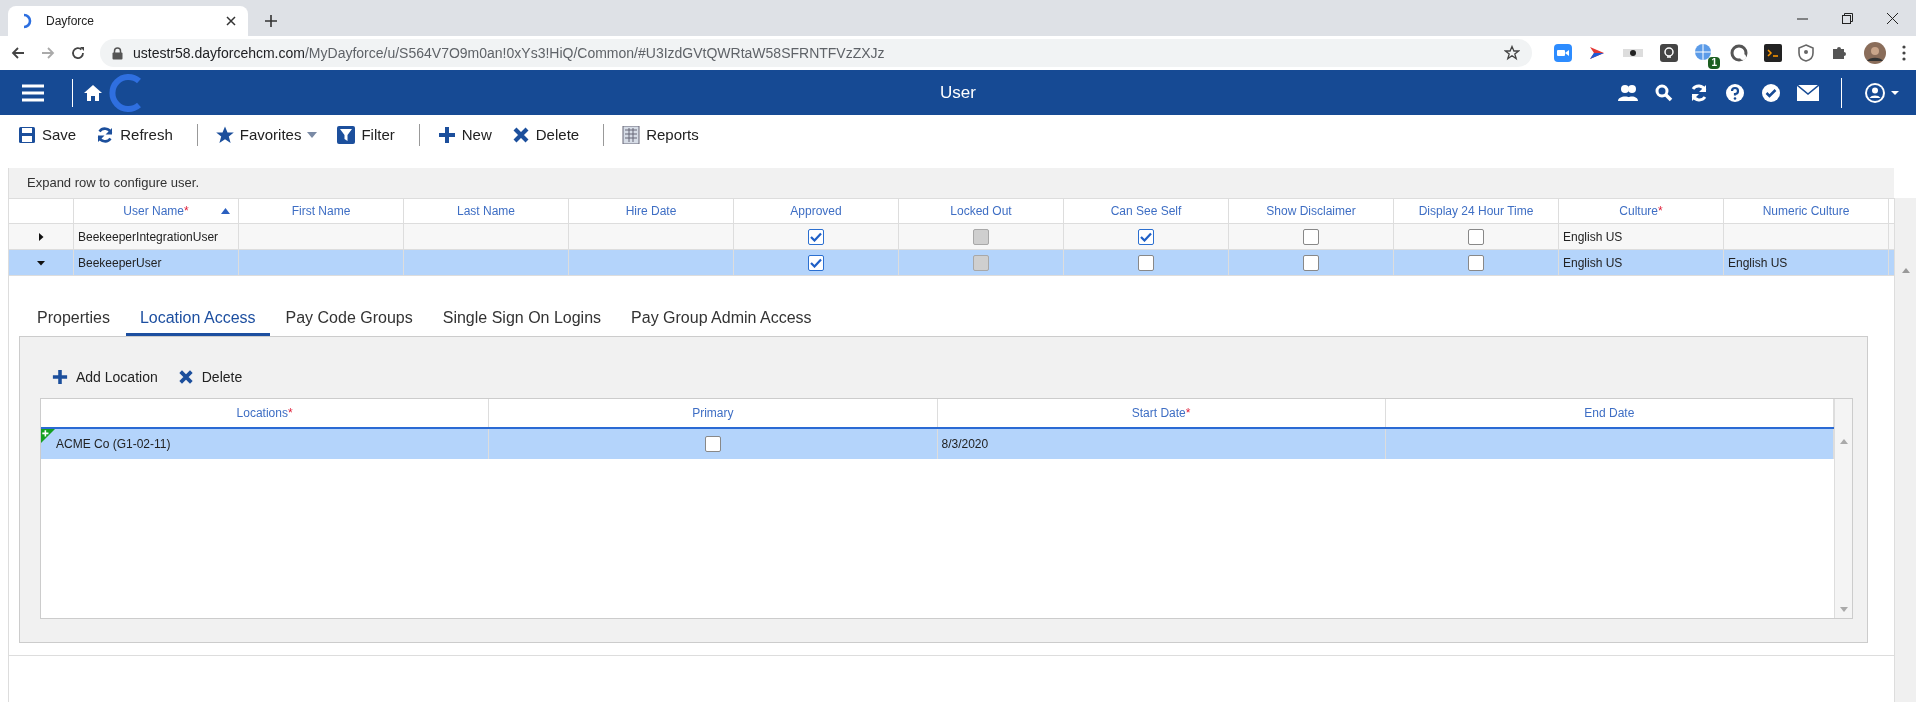 This screenshot has width=1916, height=702. Describe the element at coordinates (721, 319) in the screenshot. I see `tab: Pay Group Admin Access` at that location.